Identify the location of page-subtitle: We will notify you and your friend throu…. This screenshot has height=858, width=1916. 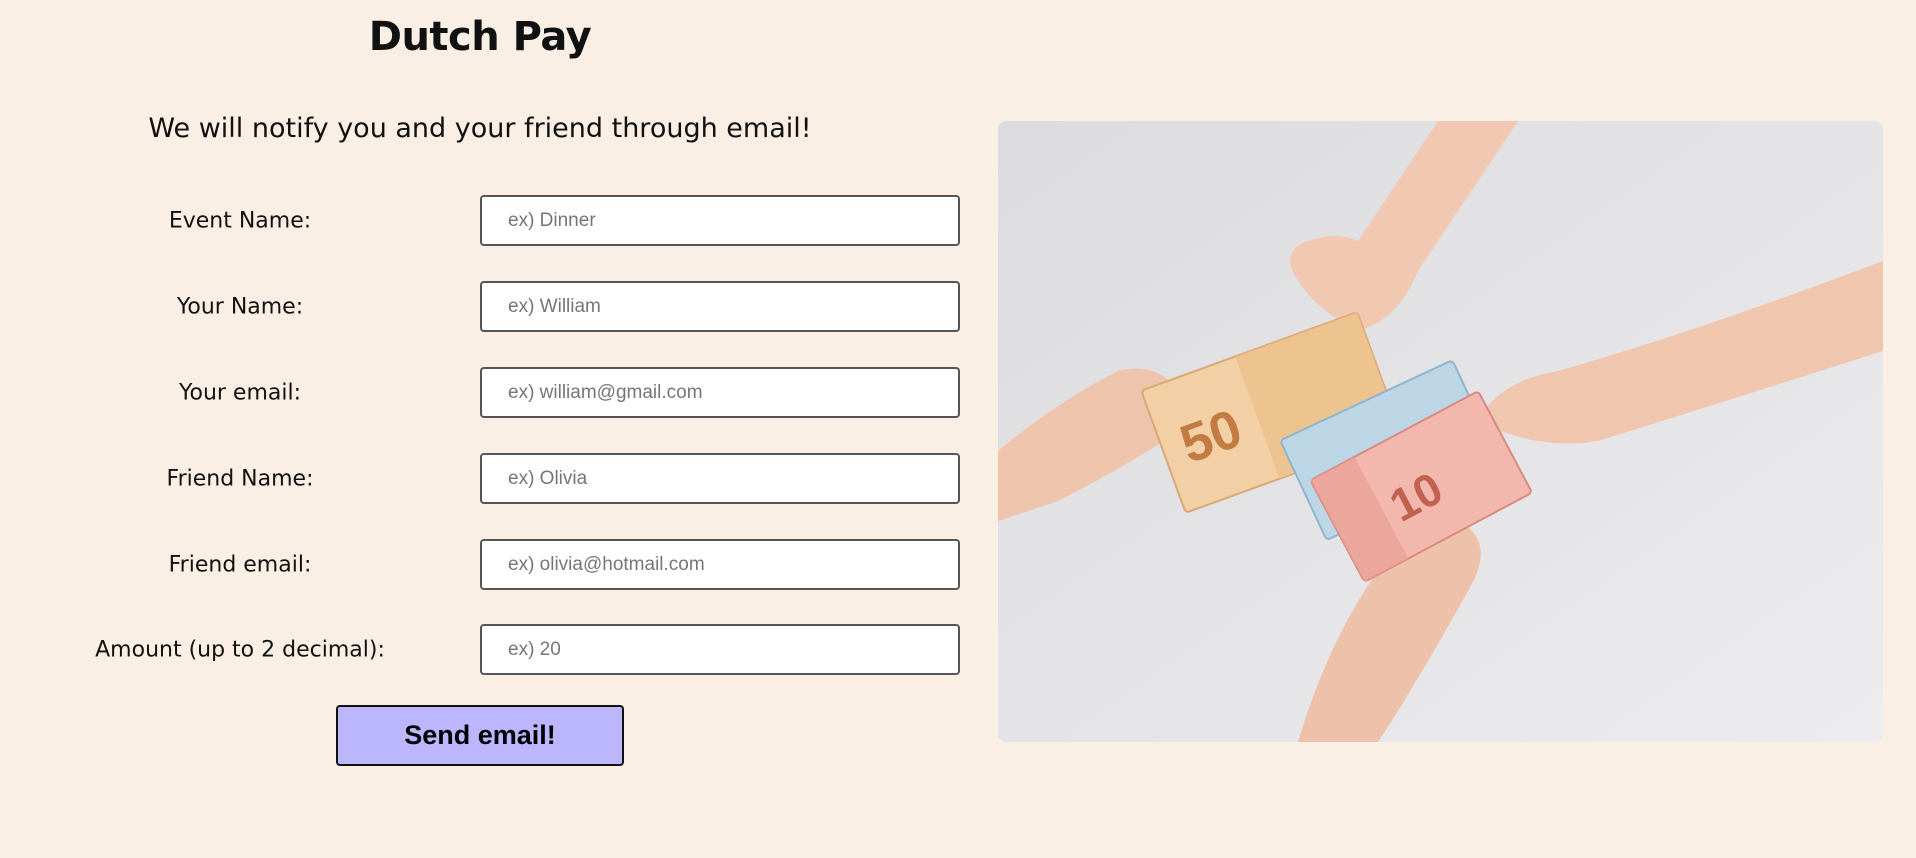
(480, 128).